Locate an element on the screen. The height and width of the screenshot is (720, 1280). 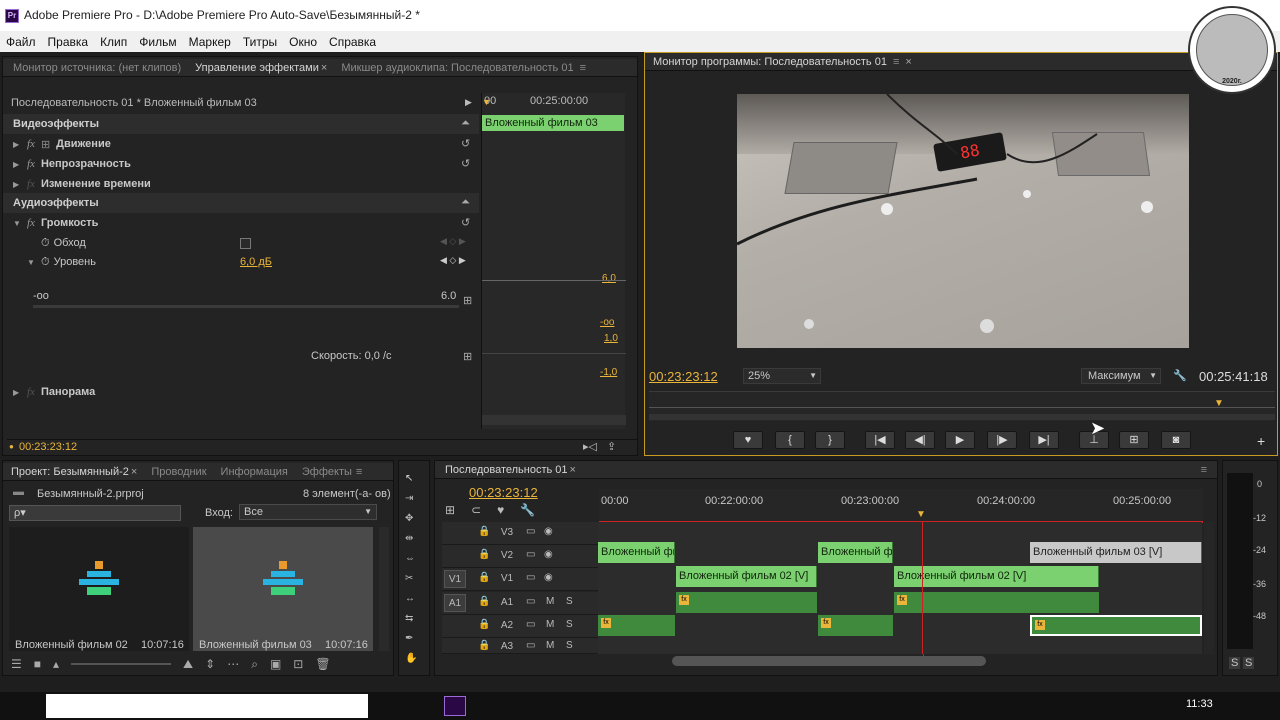
tab-sequence: Последовательность 01 is located at coordinates (506, 470).